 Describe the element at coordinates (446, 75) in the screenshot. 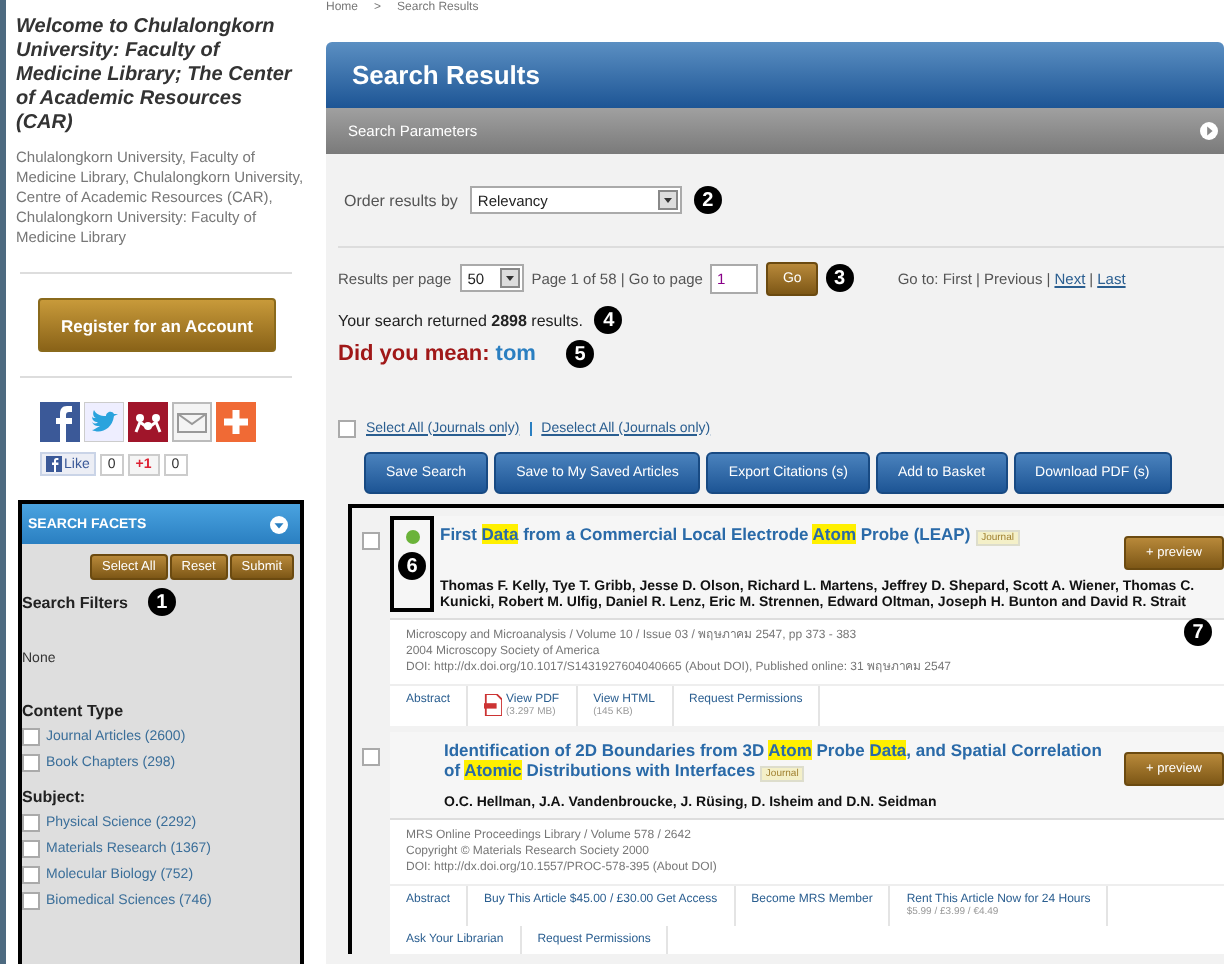

I see `page-title: Search Results` at that location.